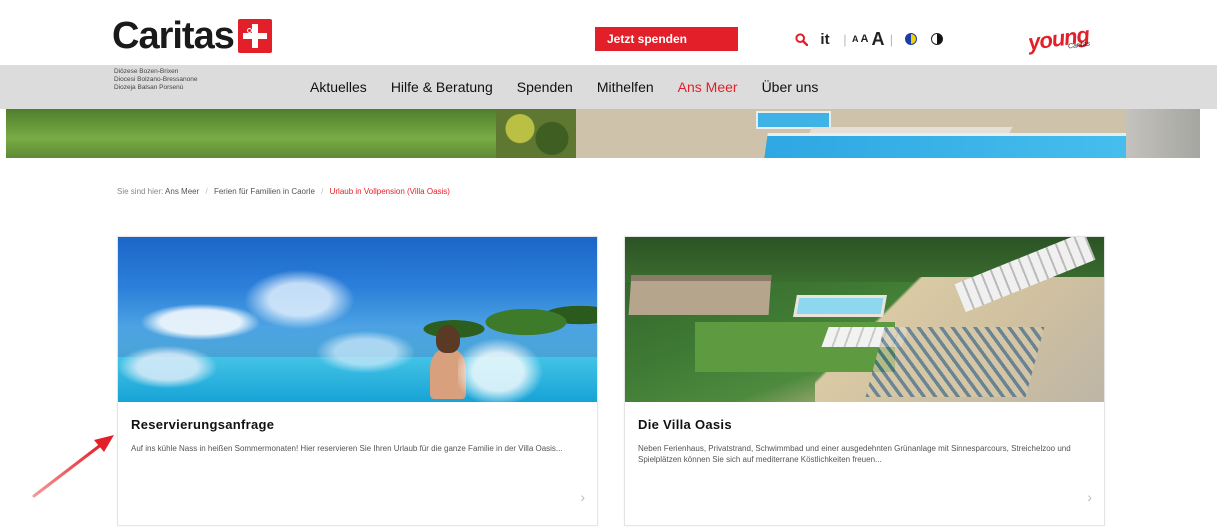  I want to click on nav-item-aktuelles: Aktuelles, so click(338, 87).